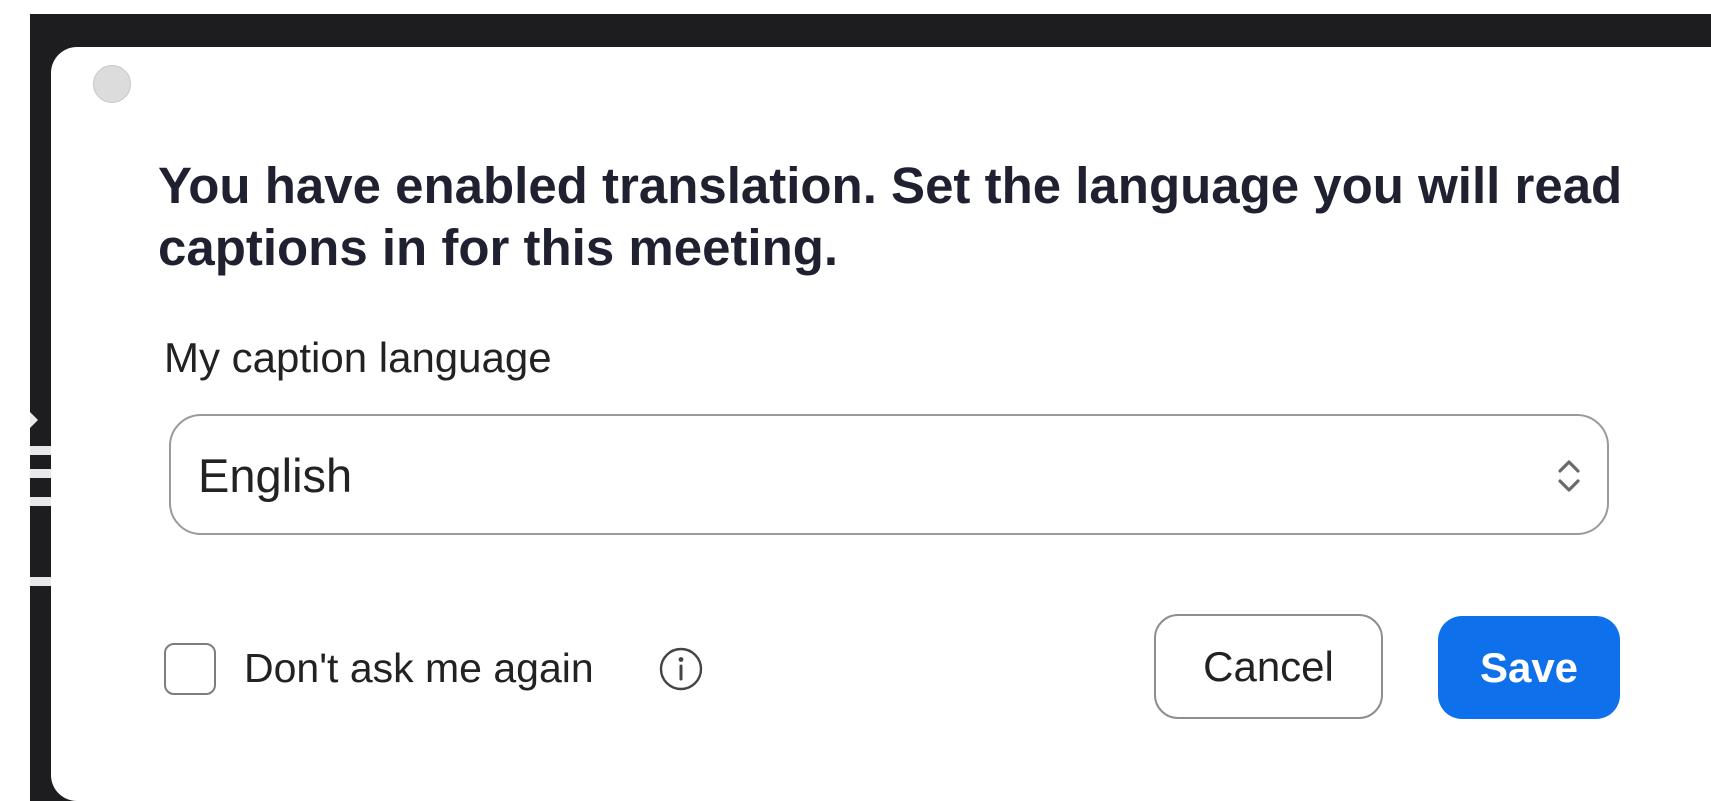  Describe the element at coordinates (275, 475) in the screenshot. I see `caption-language-value: English` at that location.